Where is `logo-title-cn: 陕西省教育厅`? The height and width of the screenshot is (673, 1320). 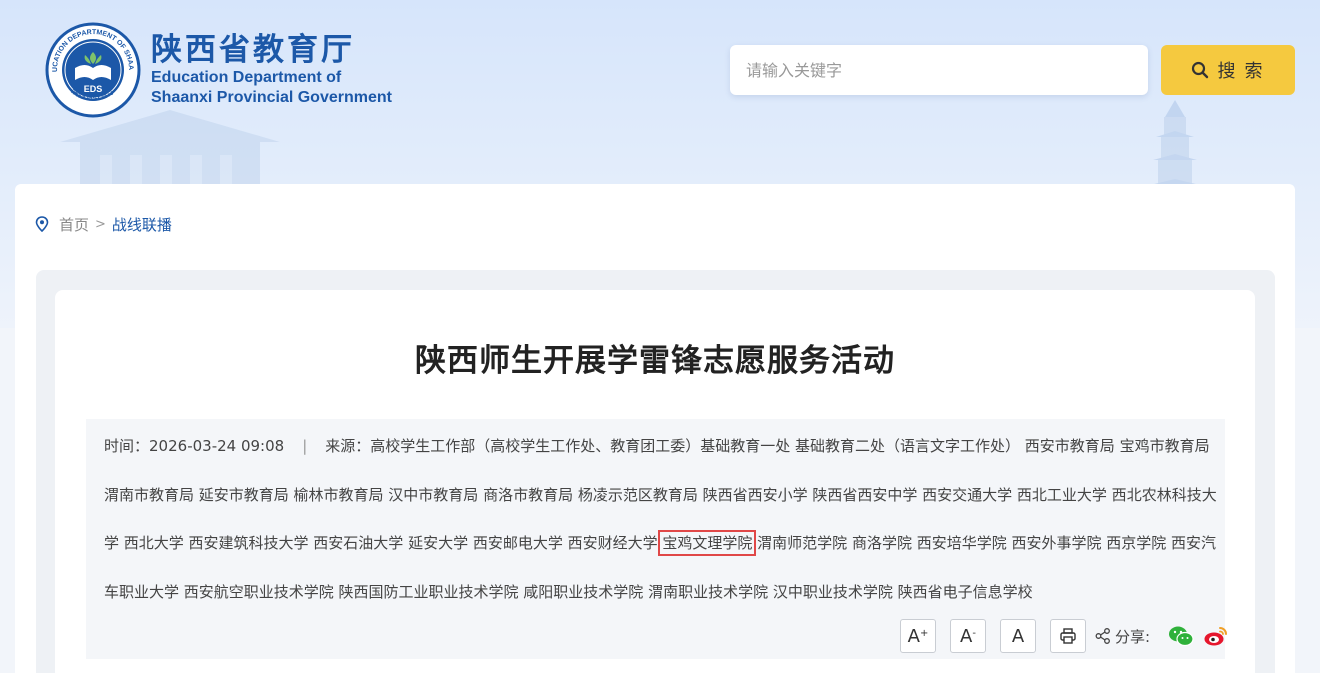
logo-title-cn: 陕西省教育厅 is located at coordinates (253, 50).